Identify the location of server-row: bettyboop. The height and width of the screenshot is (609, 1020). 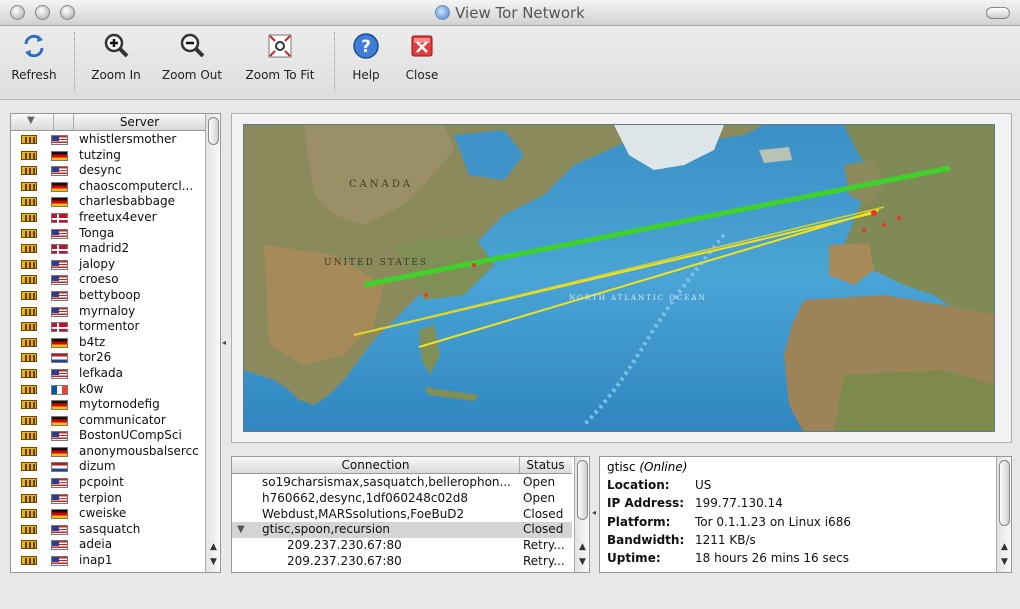
(108, 296).